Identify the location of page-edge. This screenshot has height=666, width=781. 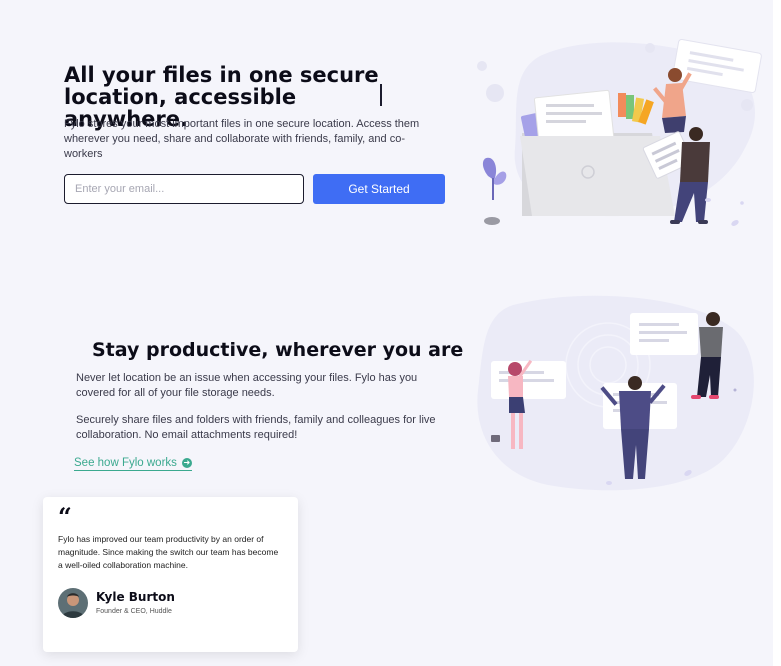
(777, 333).